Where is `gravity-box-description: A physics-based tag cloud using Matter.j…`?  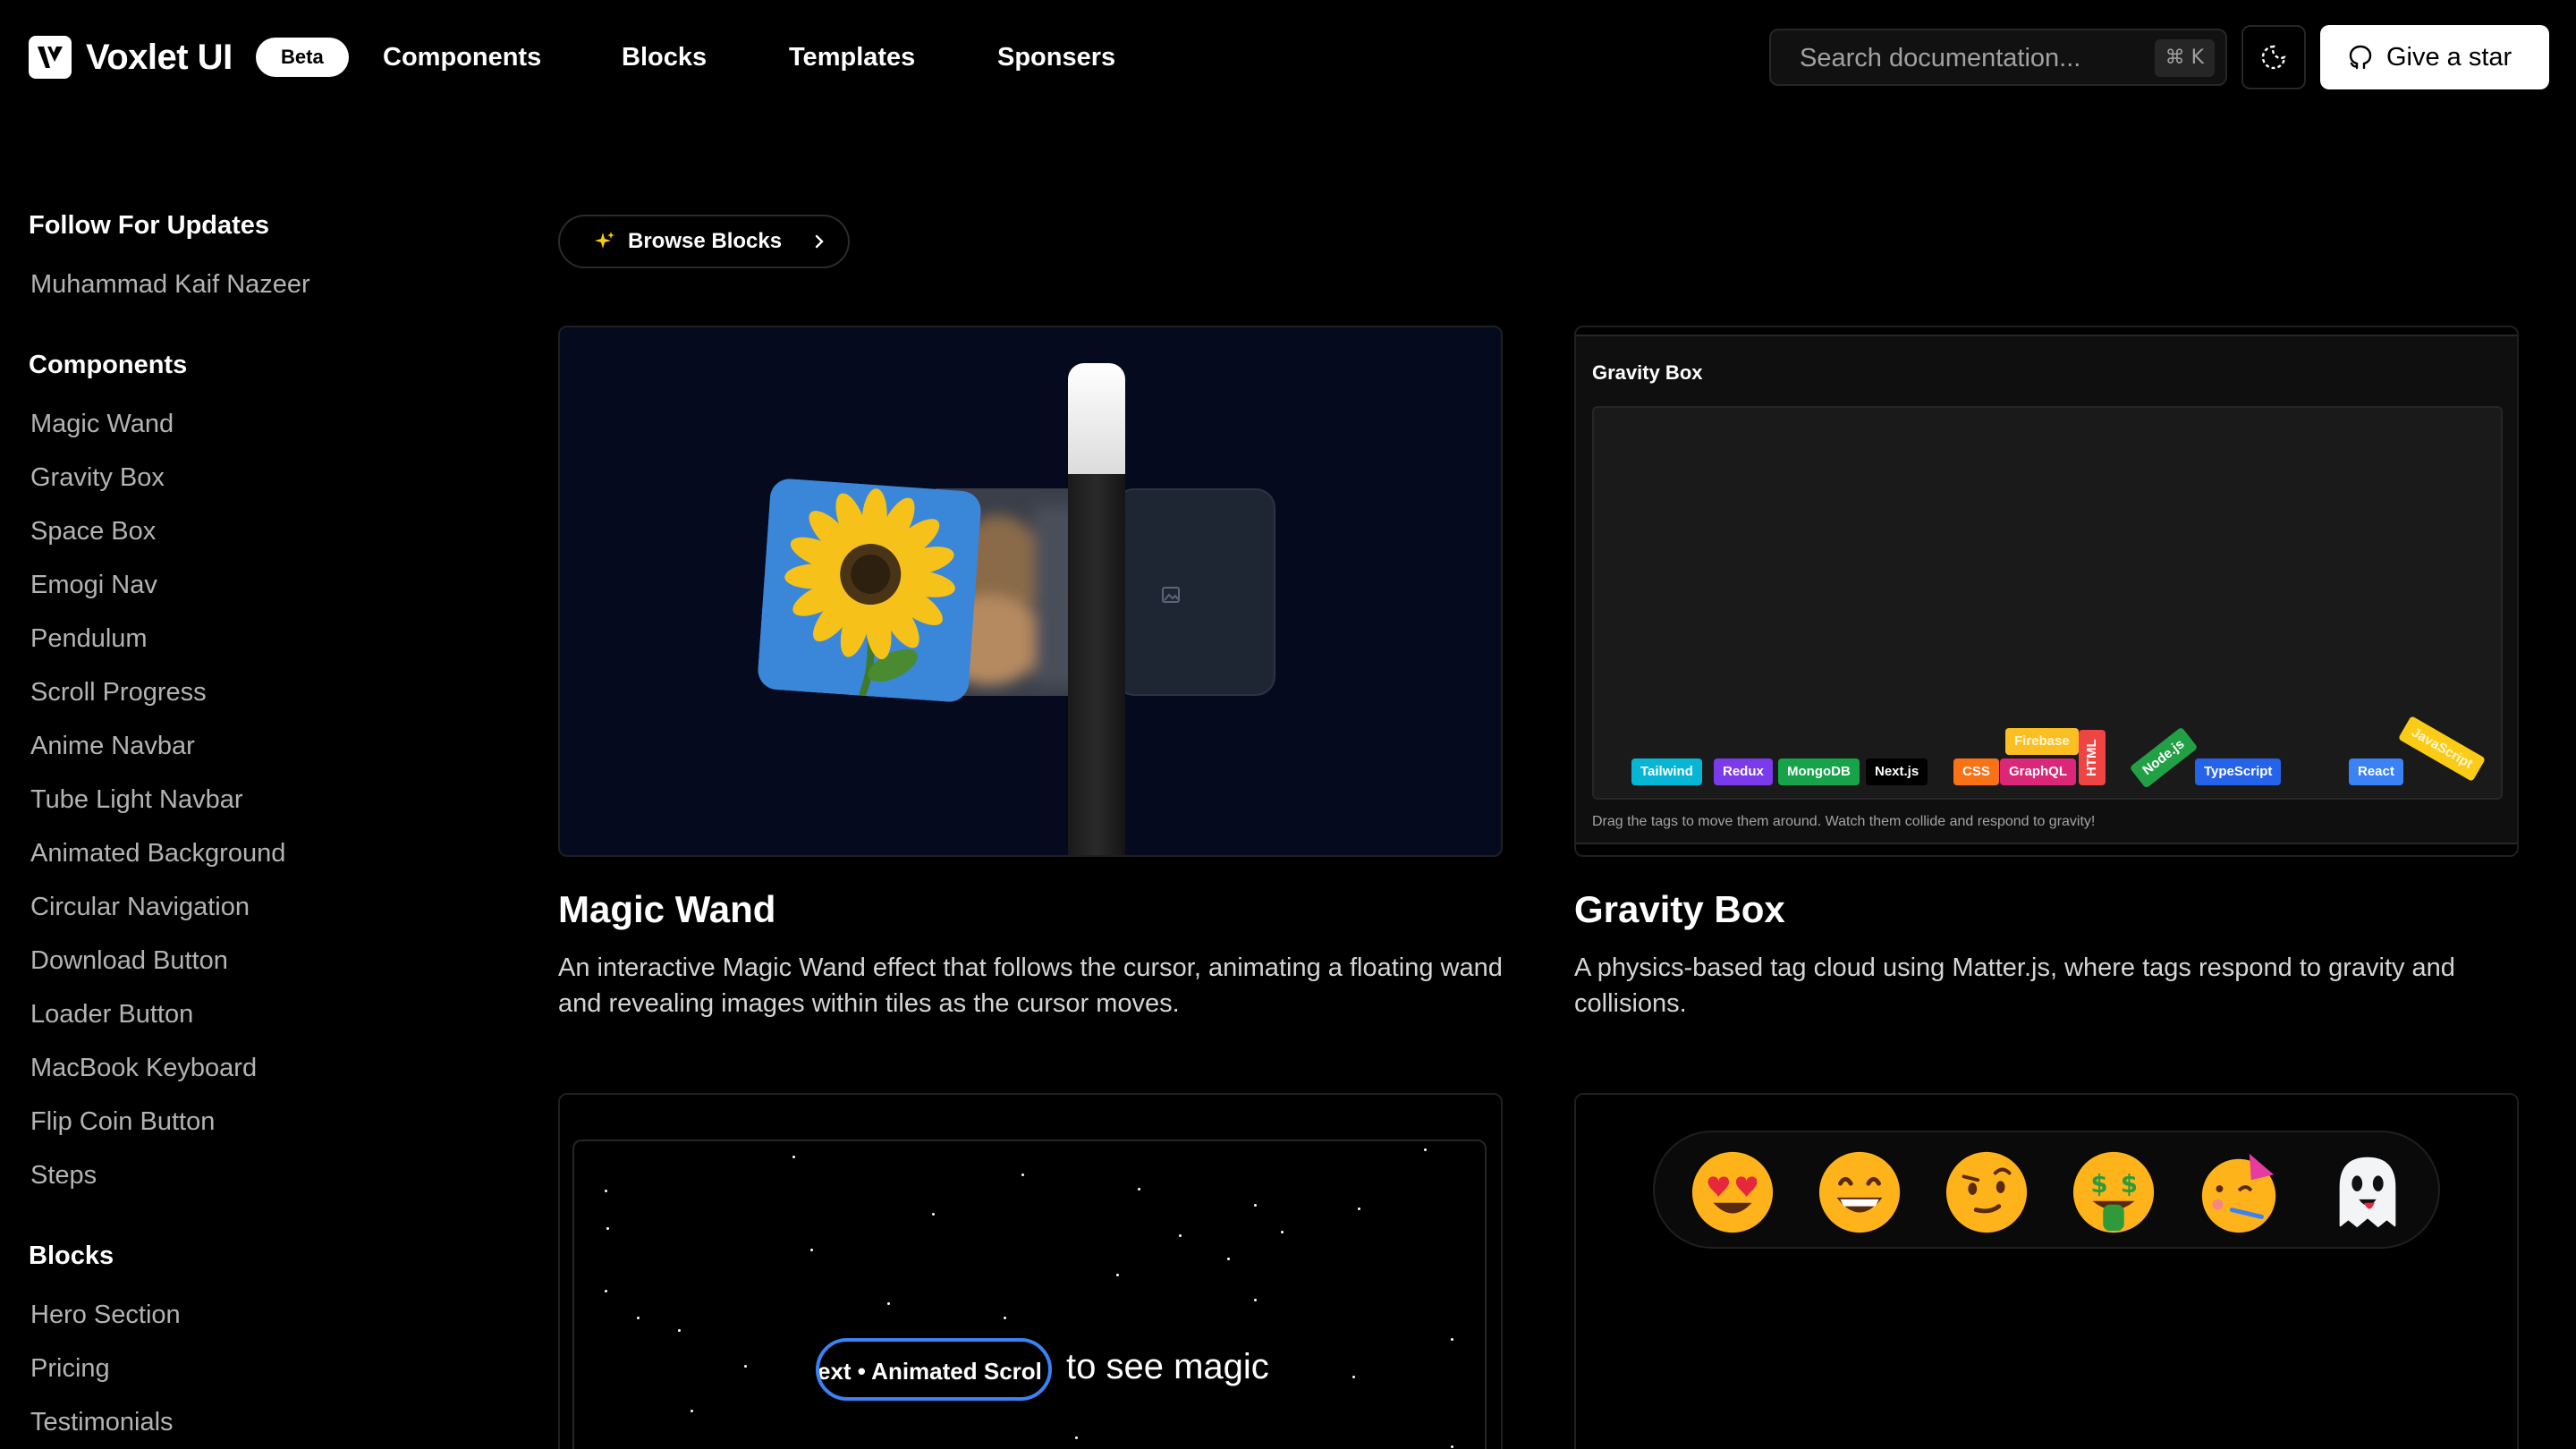
gravity-box-description: A physics-based tag cloud using Matter.j… is located at coordinates (2014, 985).